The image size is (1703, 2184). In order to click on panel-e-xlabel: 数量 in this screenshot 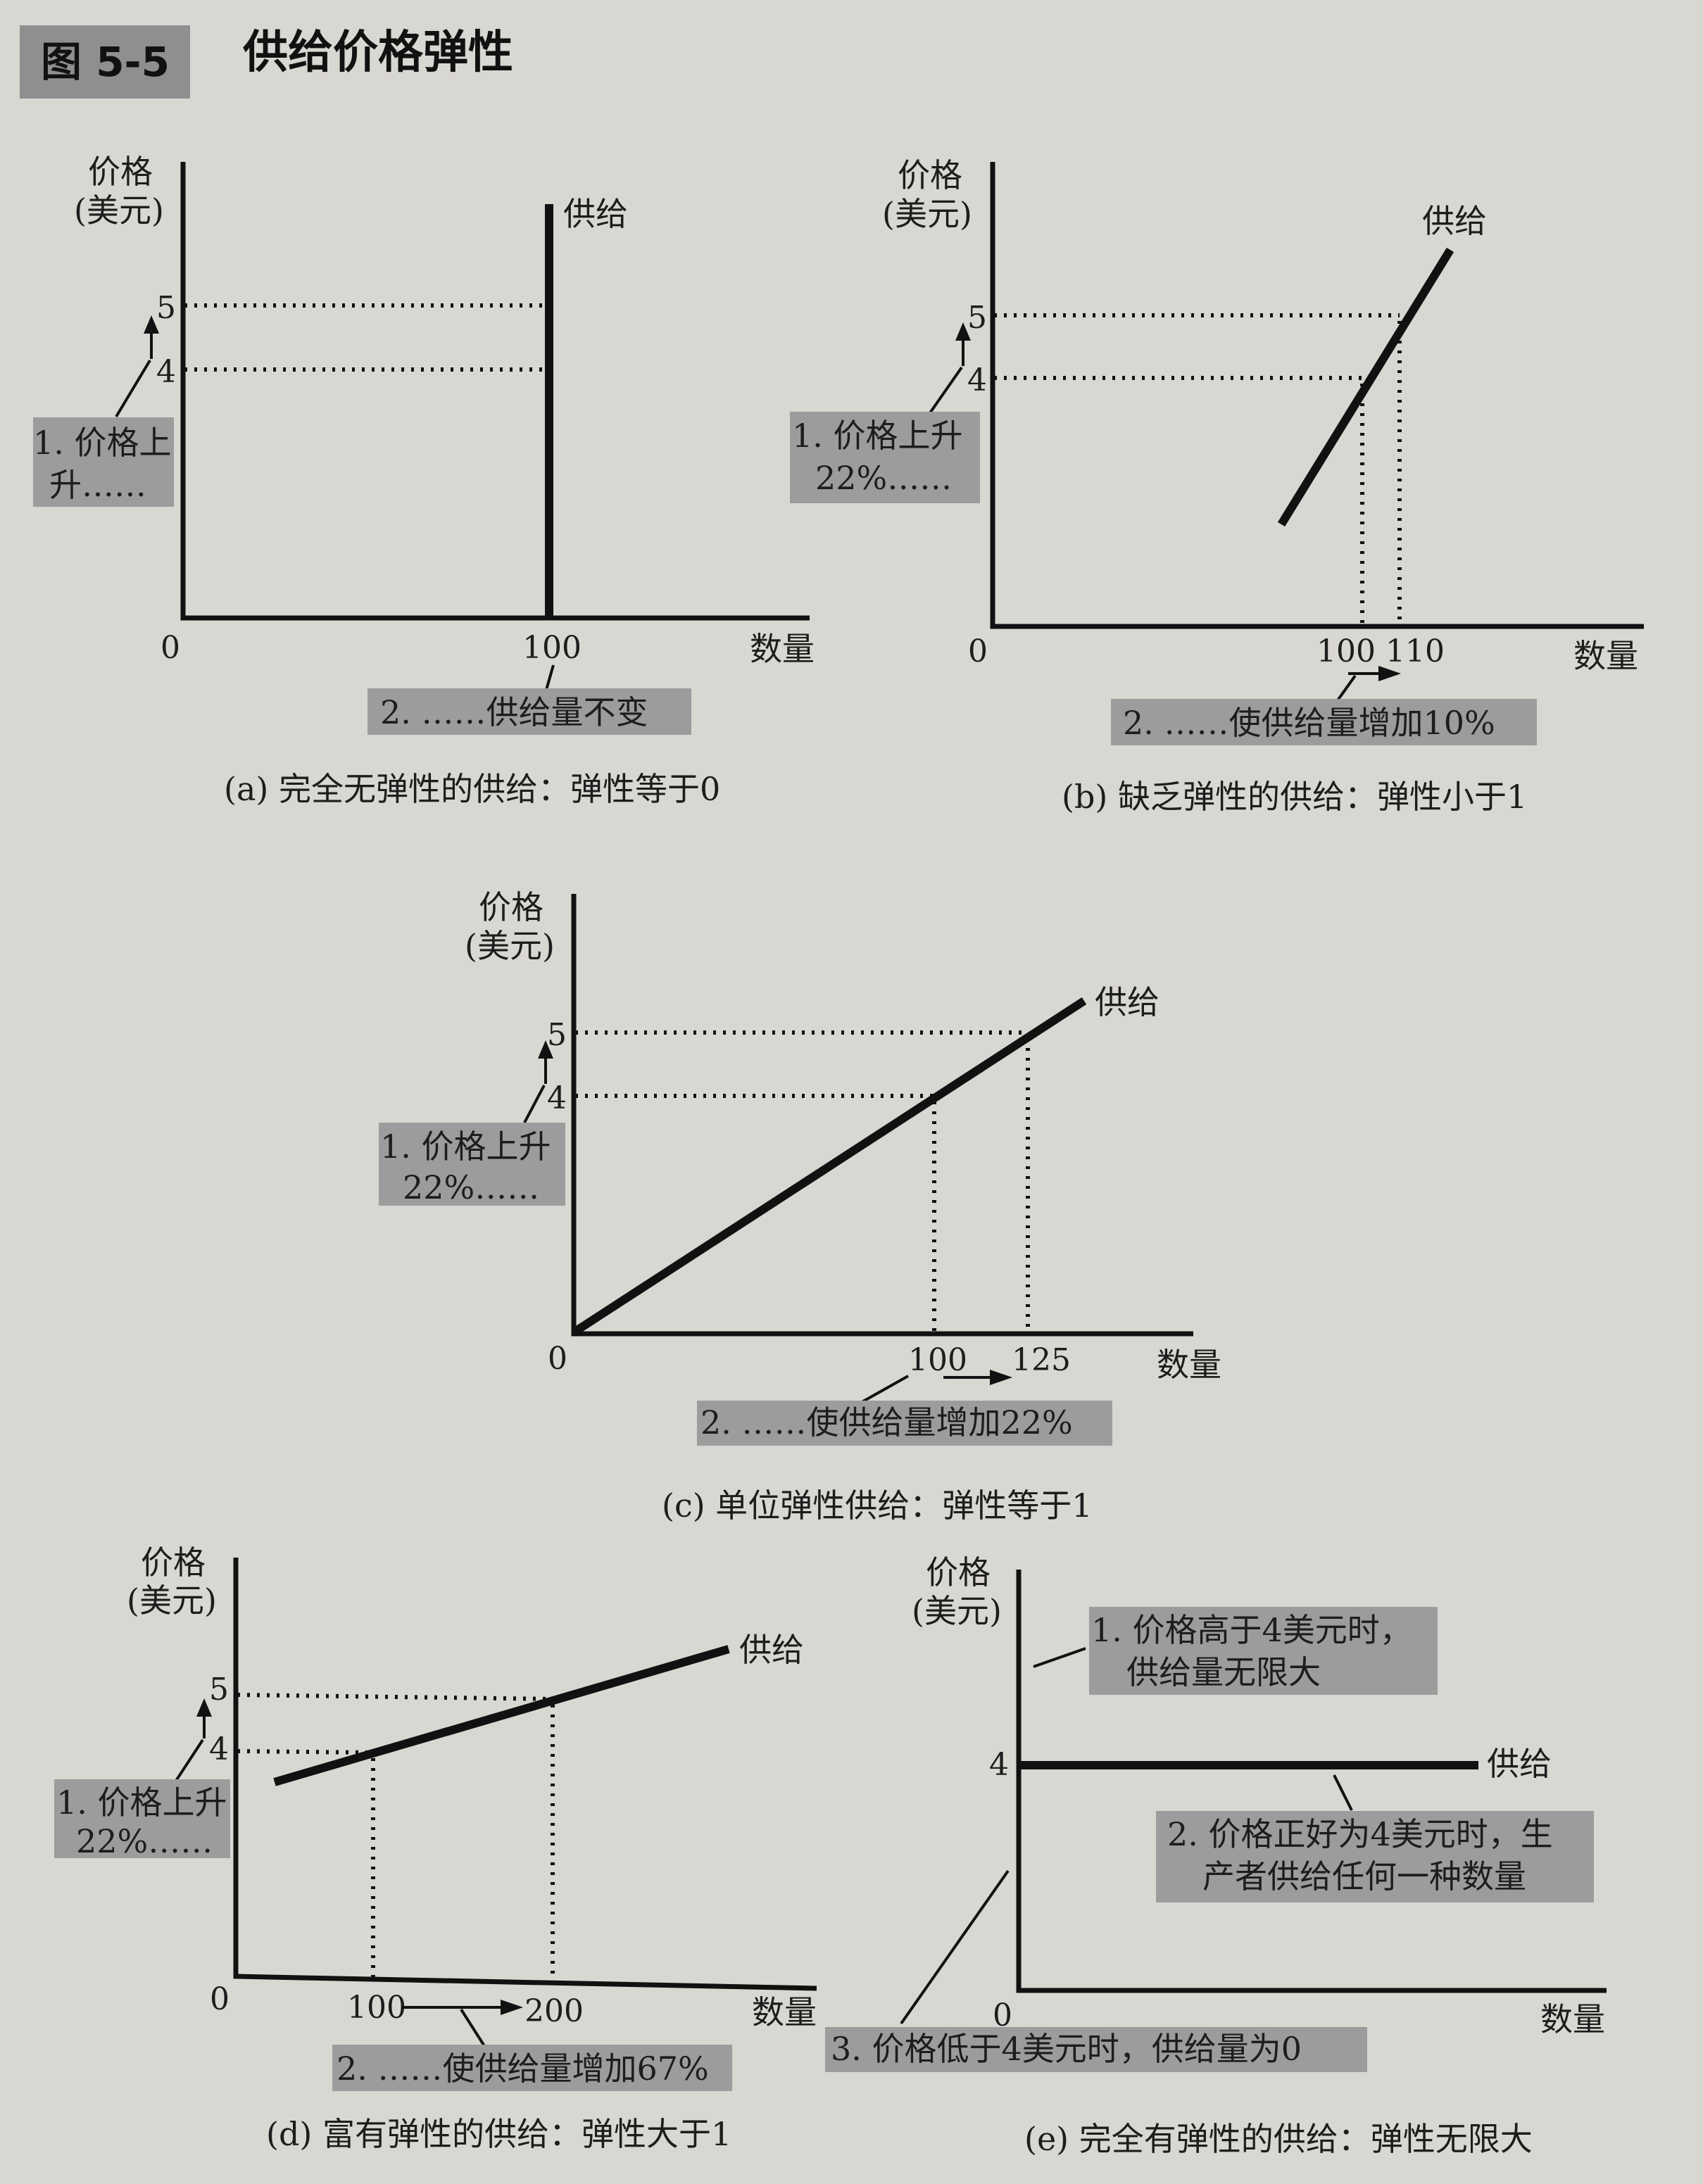, I will do `click(1572, 2019)`.